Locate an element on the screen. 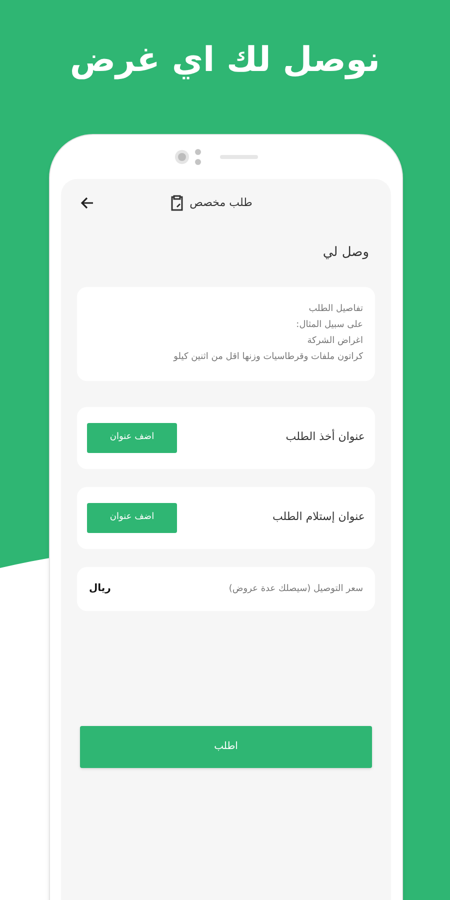 Image resolution: width=450 pixels, height=900 pixels. screen-title: طلب مخصص is located at coordinates (221, 202).